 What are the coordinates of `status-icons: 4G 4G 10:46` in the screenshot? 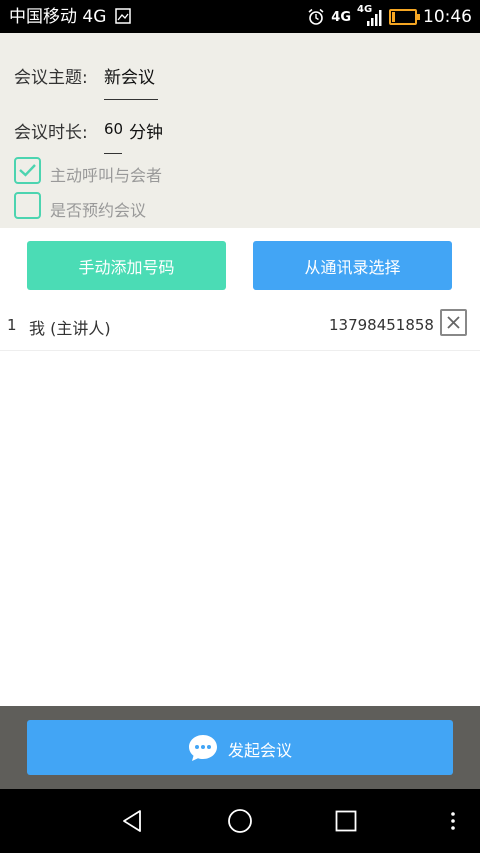 It's located at (389, 17).